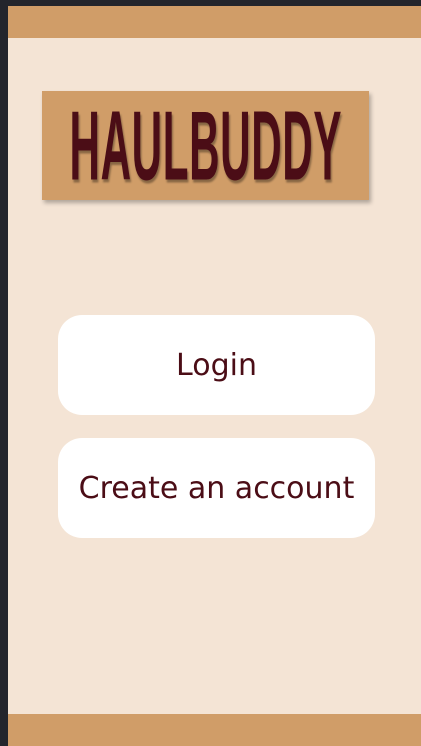 The height and width of the screenshot is (746, 421). Describe the element at coordinates (216, 365) in the screenshot. I see `login-button: Login` at that location.